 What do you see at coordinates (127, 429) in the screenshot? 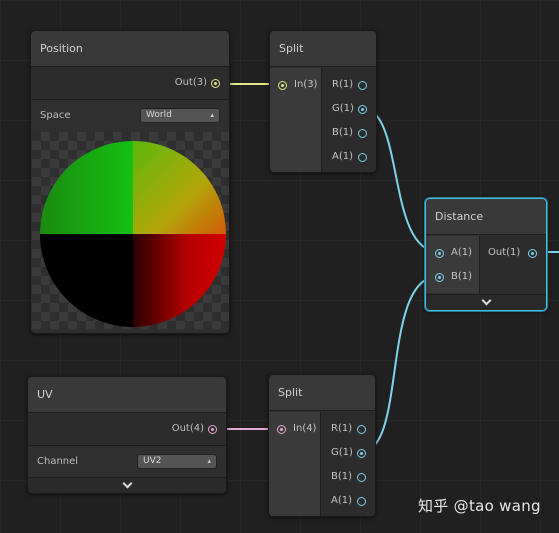
I see `uv-output-row: Out(4)` at bounding box center [127, 429].